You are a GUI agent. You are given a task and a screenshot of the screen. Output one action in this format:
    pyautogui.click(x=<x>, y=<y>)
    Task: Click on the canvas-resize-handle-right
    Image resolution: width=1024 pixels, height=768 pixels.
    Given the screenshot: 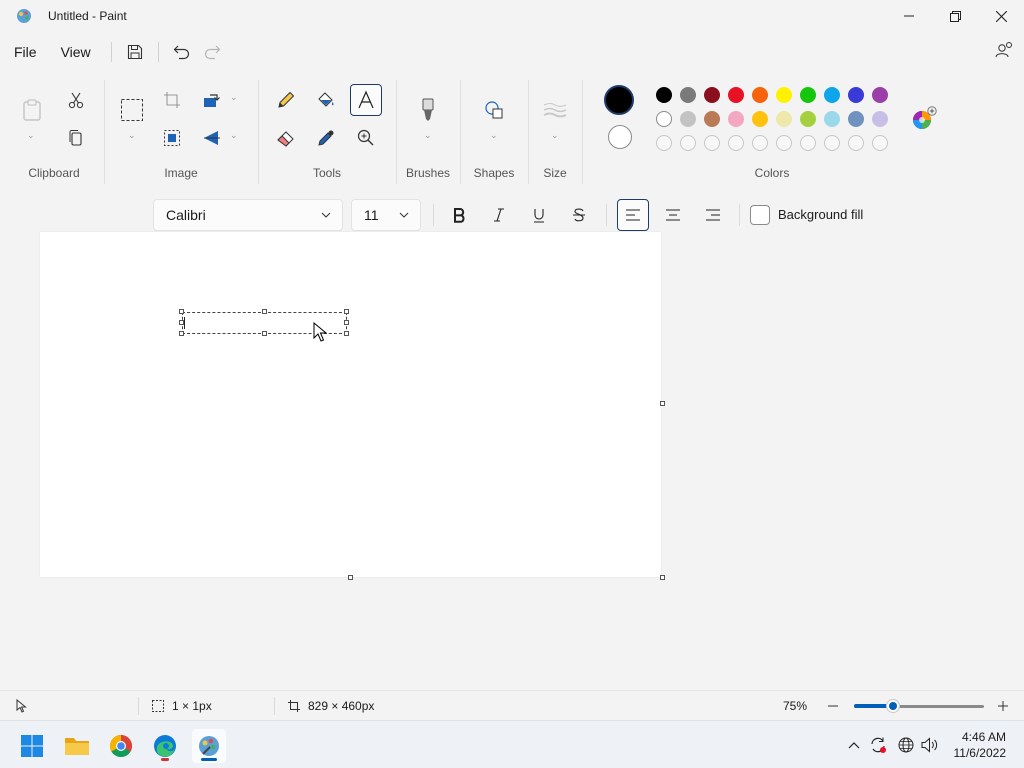 What is the action you would take?
    pyautogui.click(x=662, y=403)
    